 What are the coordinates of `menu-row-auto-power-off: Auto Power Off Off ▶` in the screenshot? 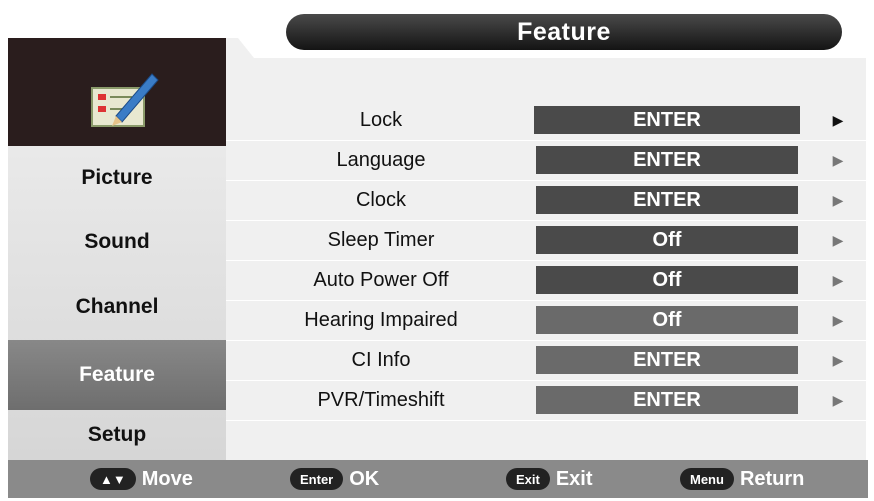 It's located at (546, 280).